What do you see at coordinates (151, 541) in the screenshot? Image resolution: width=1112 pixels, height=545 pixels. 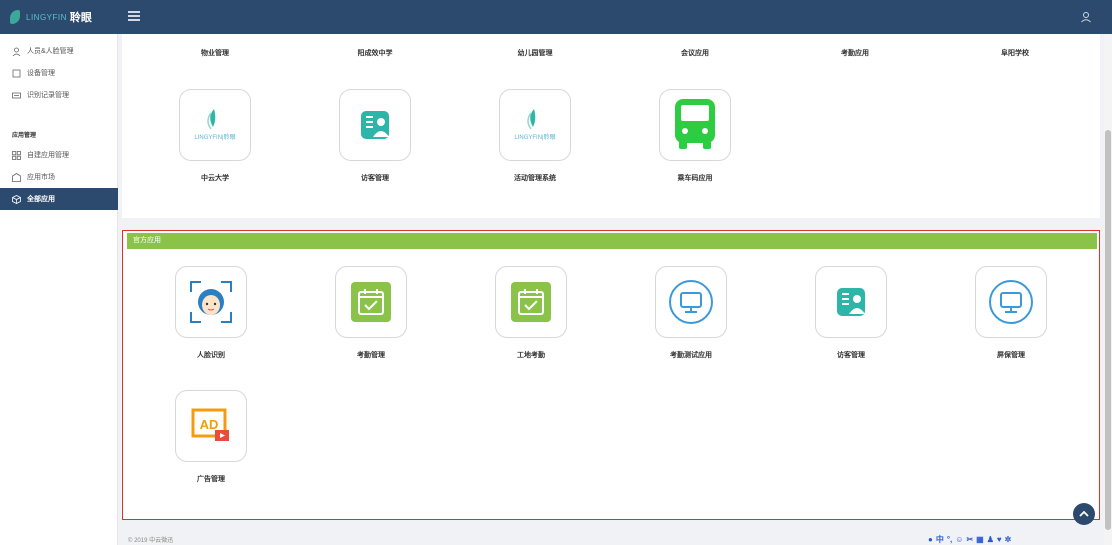 I see `footer-copyright: © 2019 中云微迅` at bounding box center [151, 541].